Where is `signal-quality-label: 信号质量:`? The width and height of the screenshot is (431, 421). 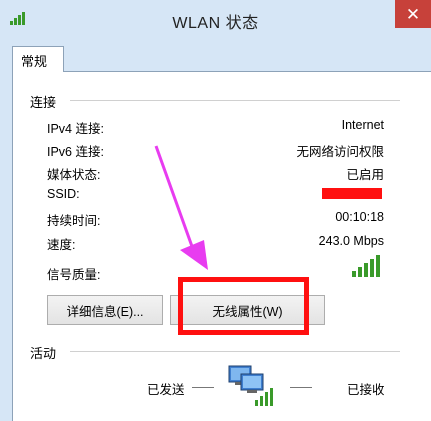 signal-quality-label: 信号质量: is located at coordinates (74, 275).